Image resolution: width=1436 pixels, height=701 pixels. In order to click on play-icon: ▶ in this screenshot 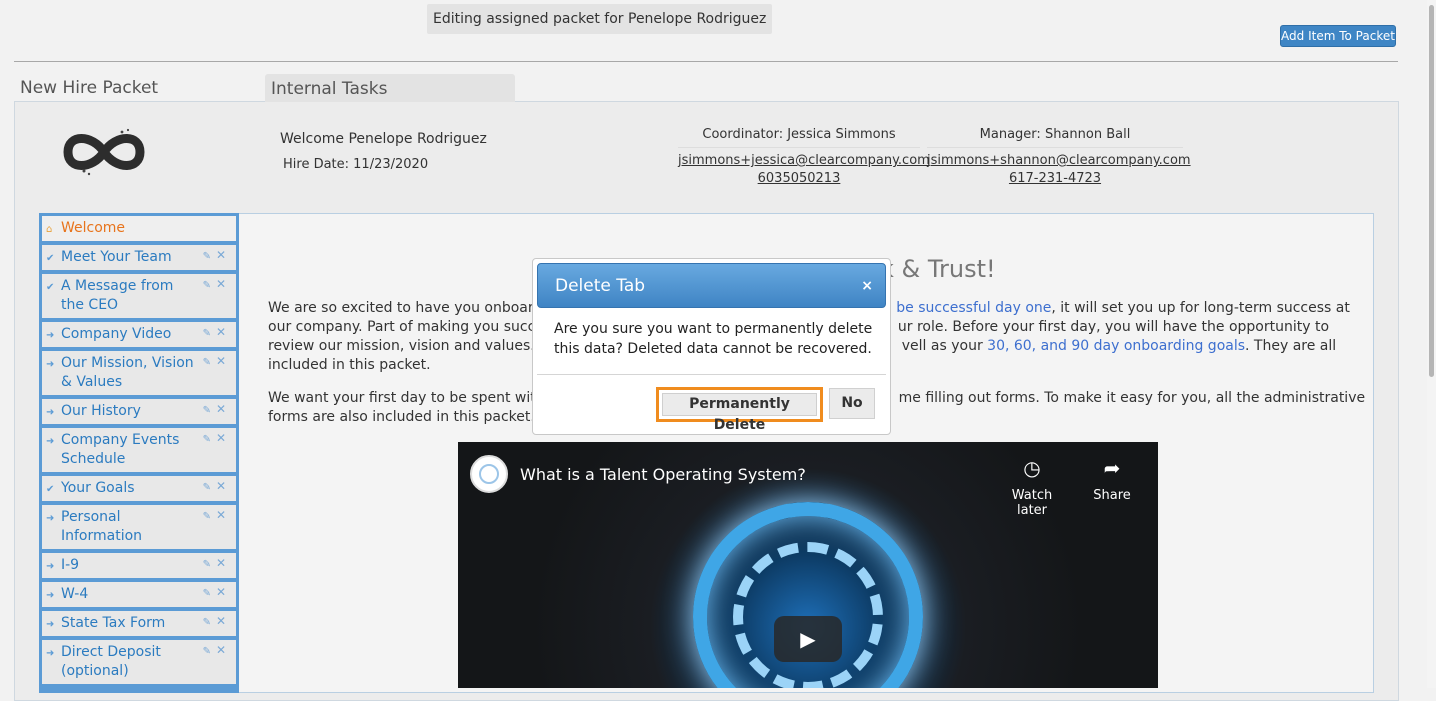, I will do `click(808, 639)`.